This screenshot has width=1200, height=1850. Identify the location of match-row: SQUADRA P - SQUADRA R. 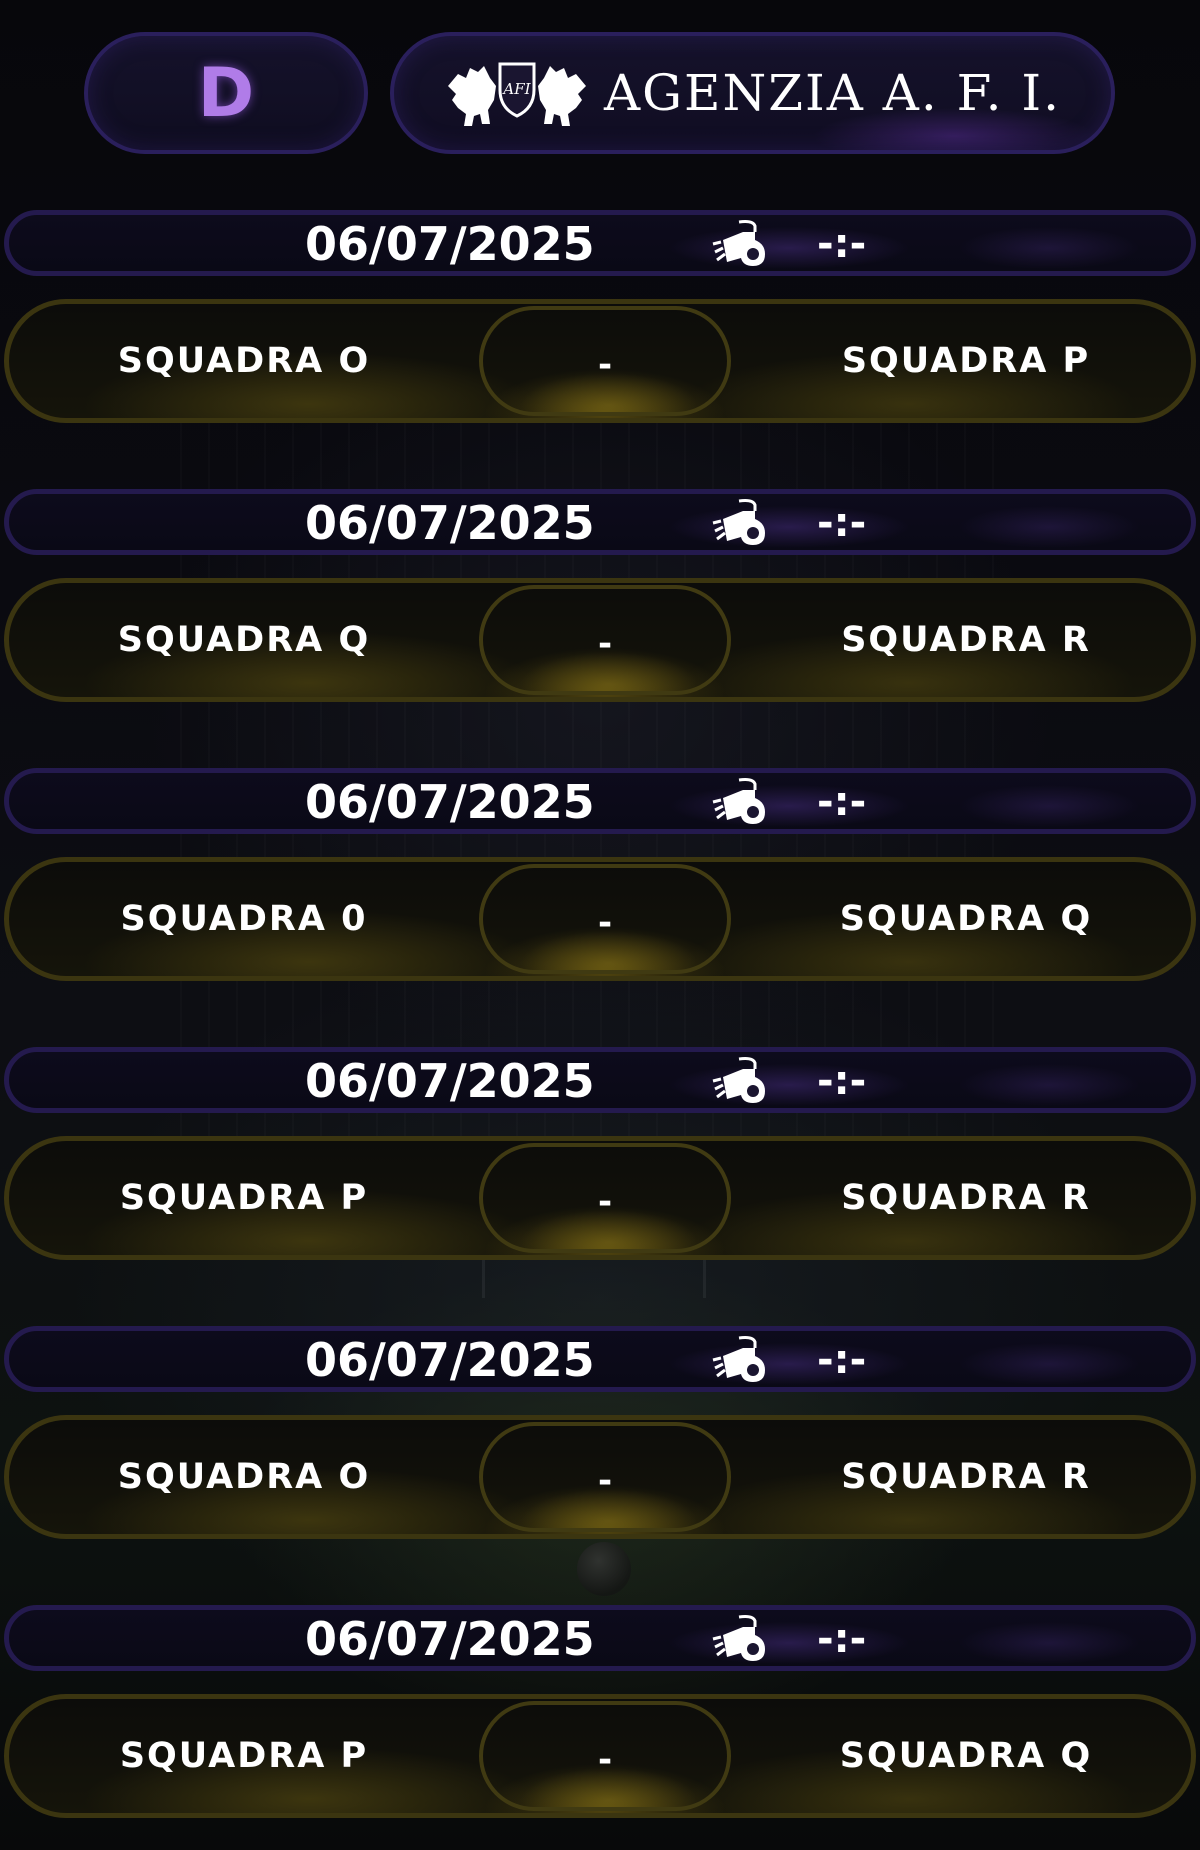
(600, 1198).